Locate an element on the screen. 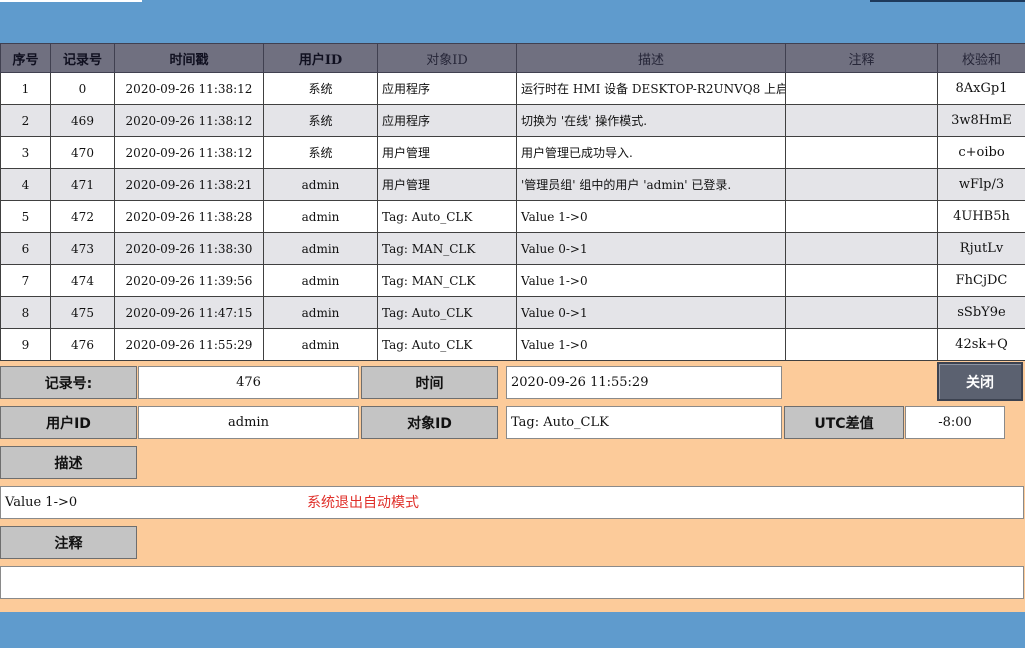 The image size is (1025, 648). column-header-checksum: 校验和 is located at coordinates (981, 58).